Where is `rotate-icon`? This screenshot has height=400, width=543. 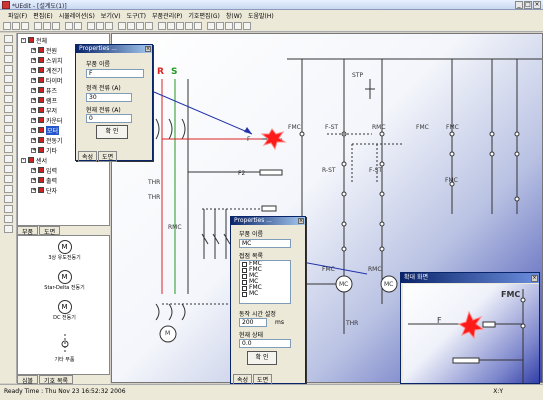
rotate-icon is located at coordinates (220, 26).